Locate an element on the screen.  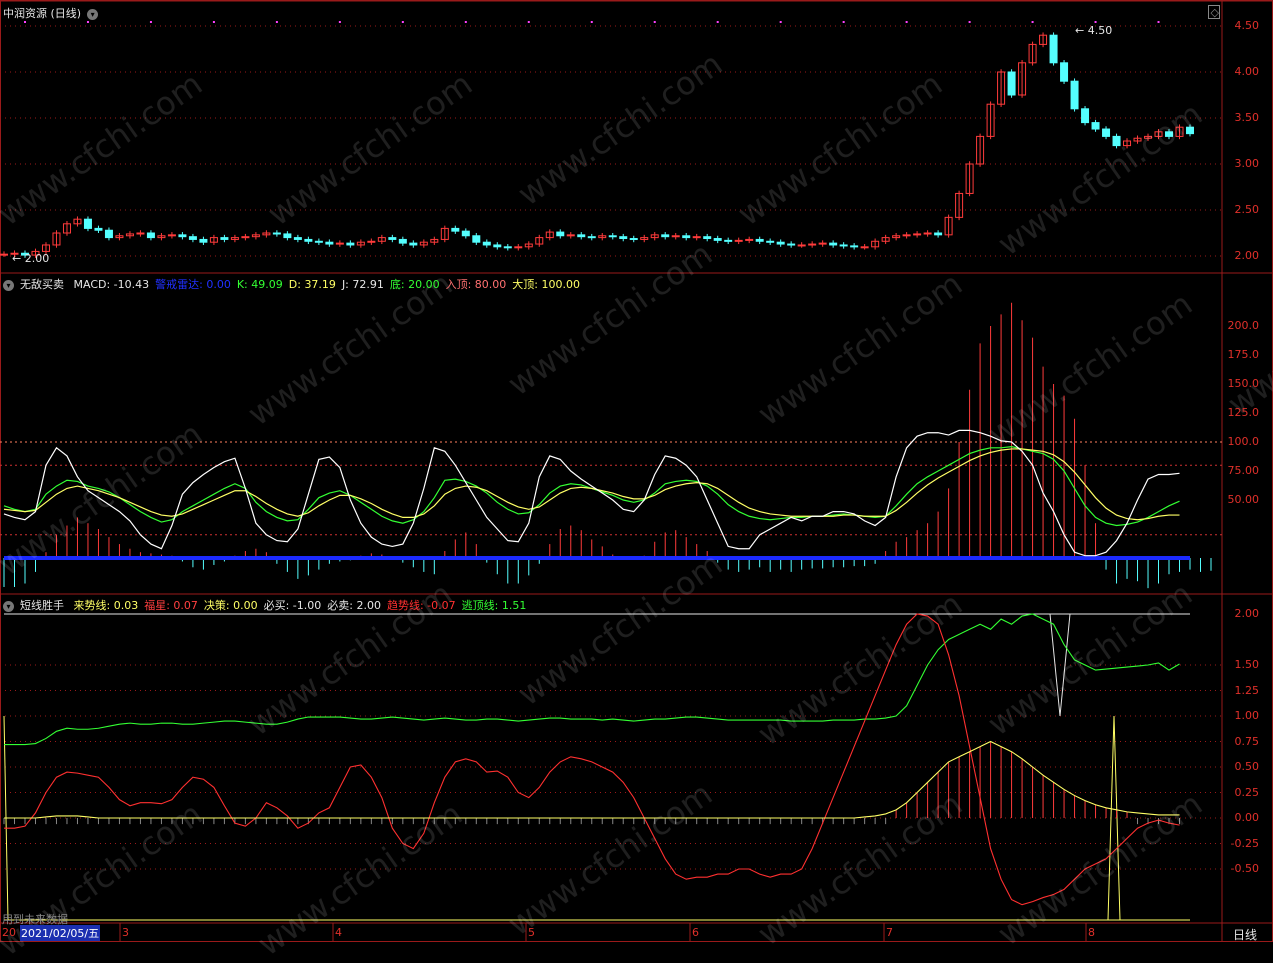
indicator2-name: 短线胜手 is located at coordinates (42, 605).